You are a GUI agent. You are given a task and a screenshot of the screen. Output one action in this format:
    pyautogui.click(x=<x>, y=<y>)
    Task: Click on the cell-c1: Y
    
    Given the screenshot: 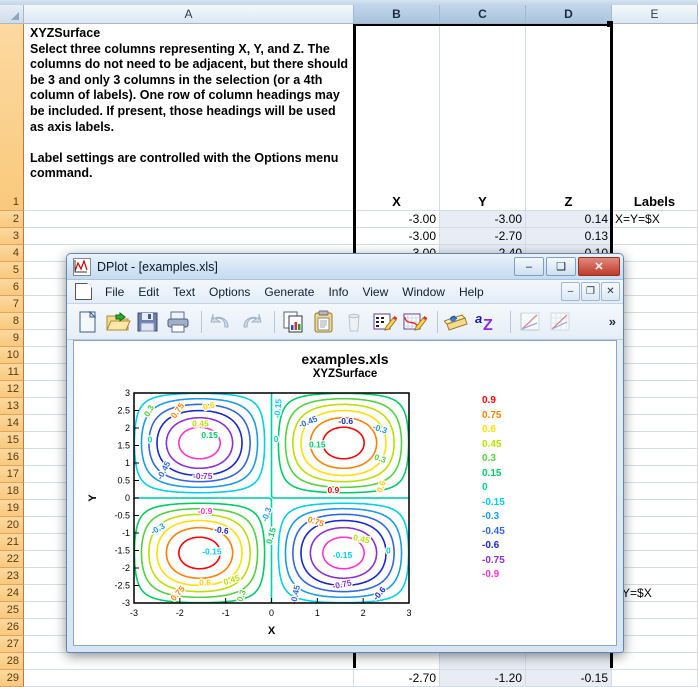 What is the action you would take?
    pyautogui.click(x=483, y=117)
    